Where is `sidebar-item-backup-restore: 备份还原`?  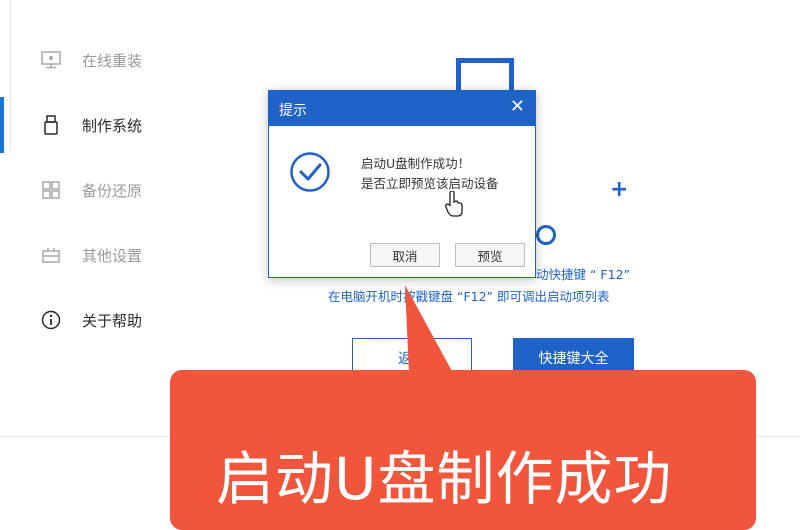
sidebar-item-backup-restore: 备份还原 is located at coordinates (115, 190).